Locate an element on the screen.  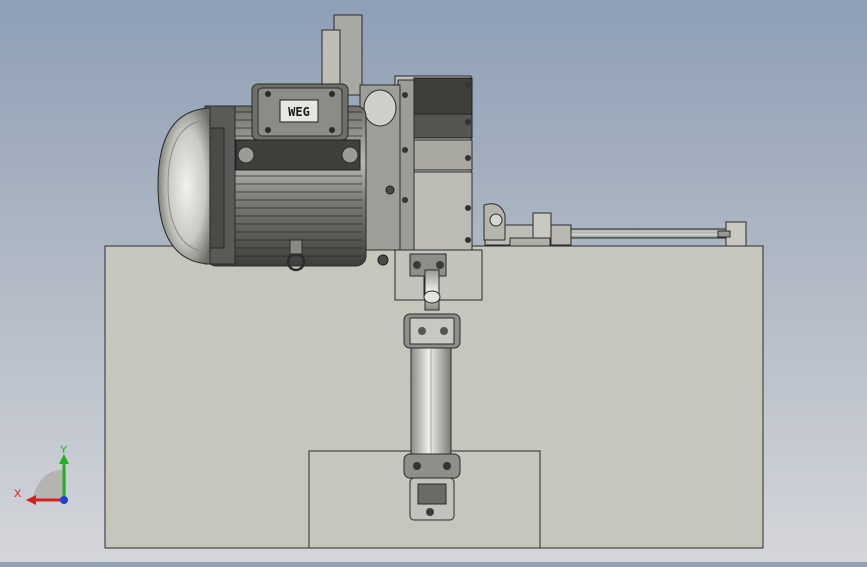
x-axis-label: X is located at coordinates (18, 494).